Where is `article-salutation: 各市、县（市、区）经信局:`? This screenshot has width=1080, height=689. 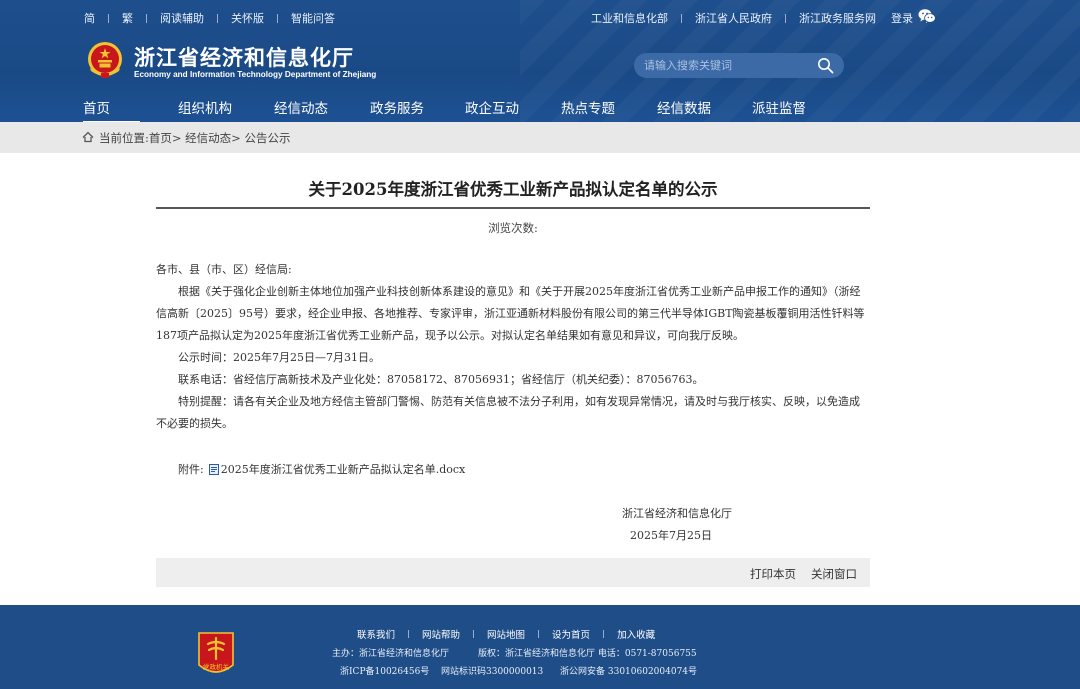 article-salutation: 各市、县（市、区）经信局: is located at coordinates (224, 269).